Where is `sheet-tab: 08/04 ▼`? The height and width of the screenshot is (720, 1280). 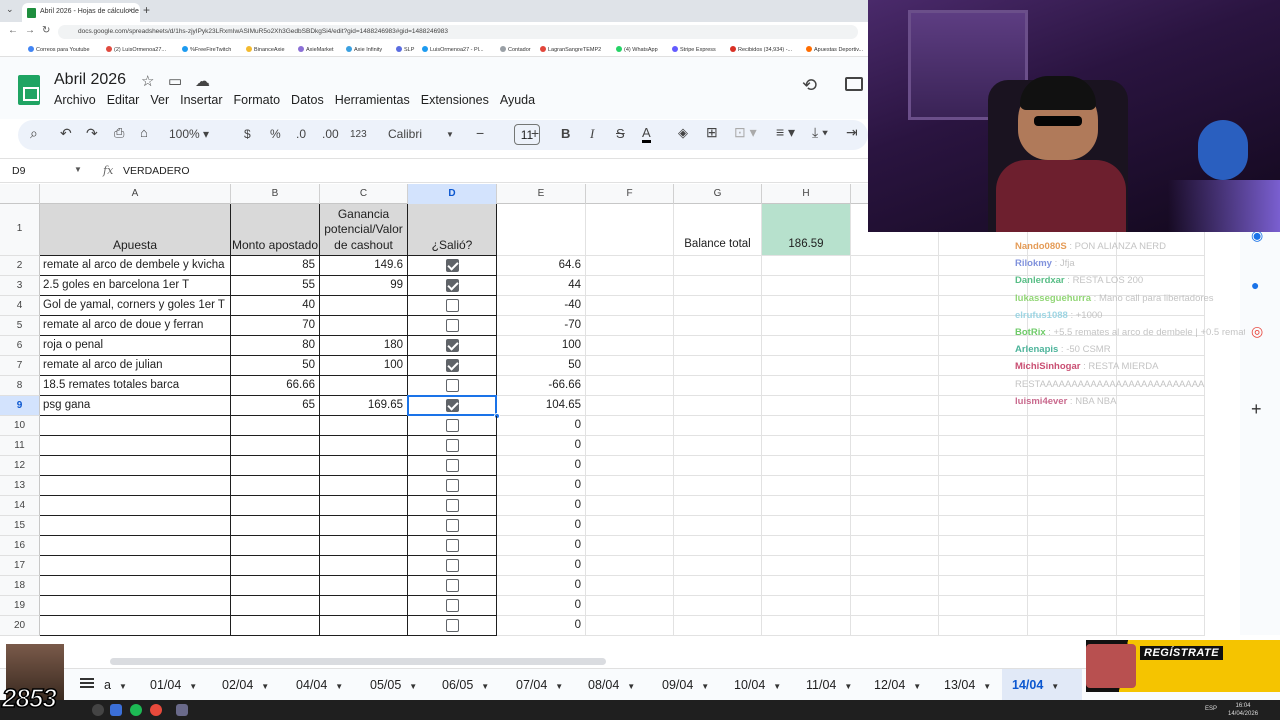
sheet-tab: 08/04 ▼ is located at coordinates (613, 685).